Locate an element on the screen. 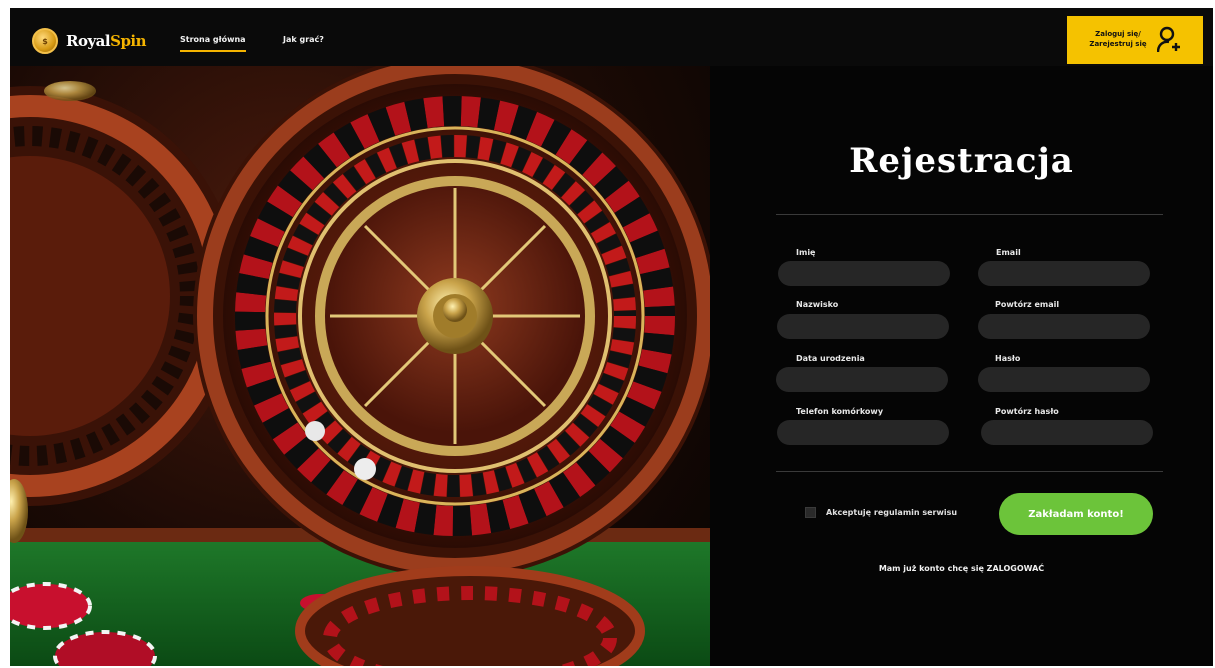 The height and width of the screenshot is (668, 1215). email-input is located at coordinates (1064, 273).